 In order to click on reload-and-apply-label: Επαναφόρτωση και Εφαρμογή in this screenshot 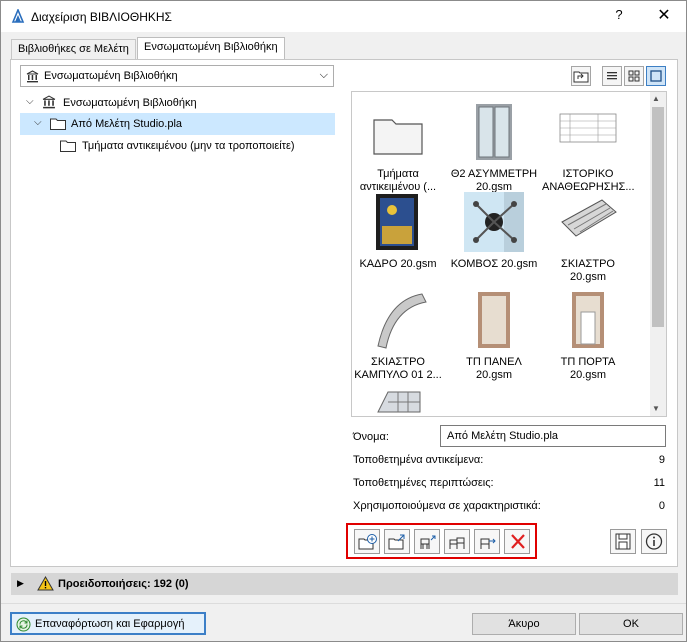, I will do `click(110, 624)`.